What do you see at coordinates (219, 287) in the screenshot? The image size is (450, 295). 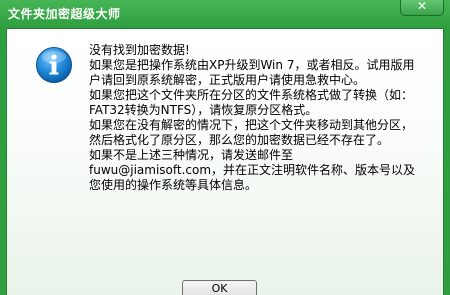 I see `ok-button: OK` at bounding box center [219, 287].